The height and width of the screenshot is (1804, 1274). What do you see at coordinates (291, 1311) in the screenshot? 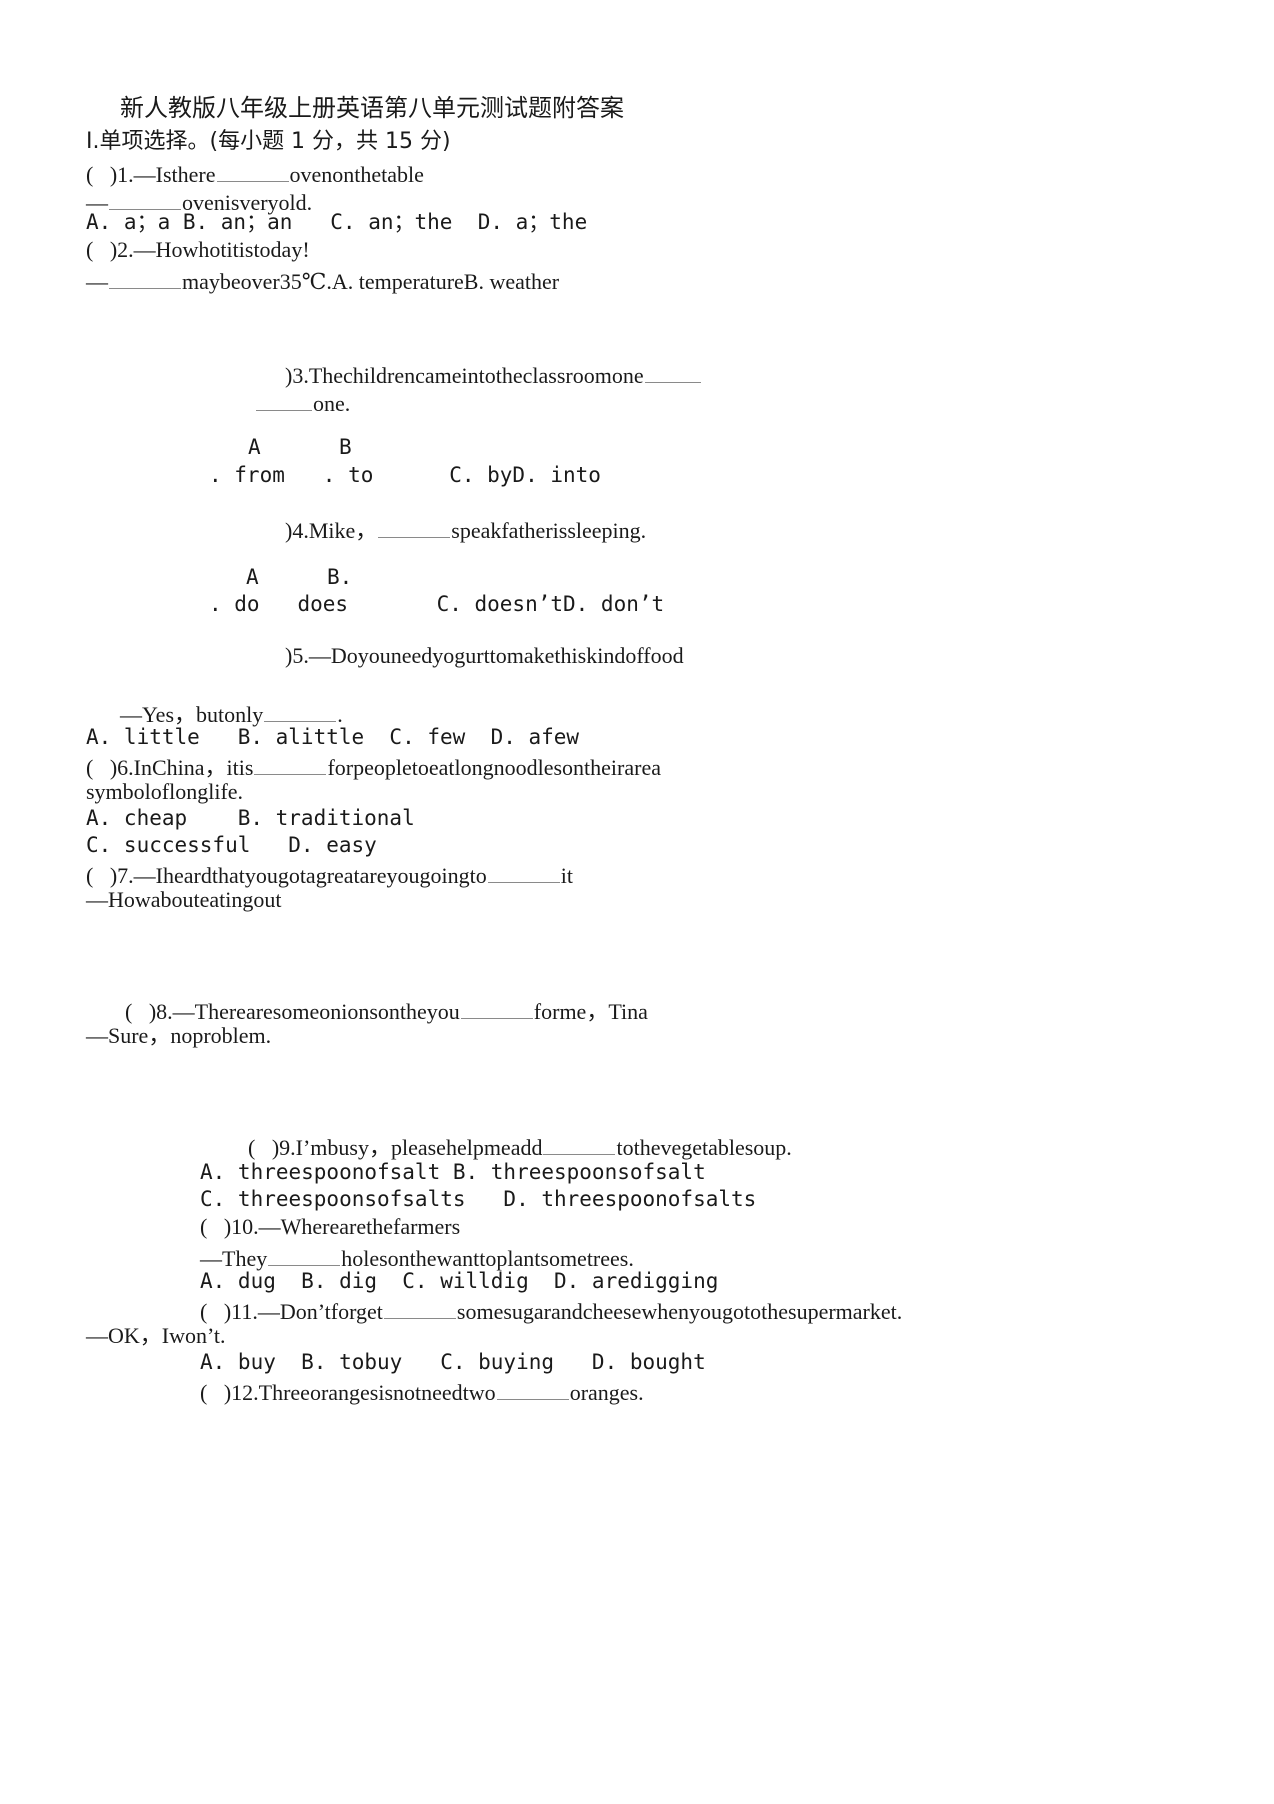
I see `q11-stem-text: ( )11.—Don’tforget` at bounding box center [291, 1311].